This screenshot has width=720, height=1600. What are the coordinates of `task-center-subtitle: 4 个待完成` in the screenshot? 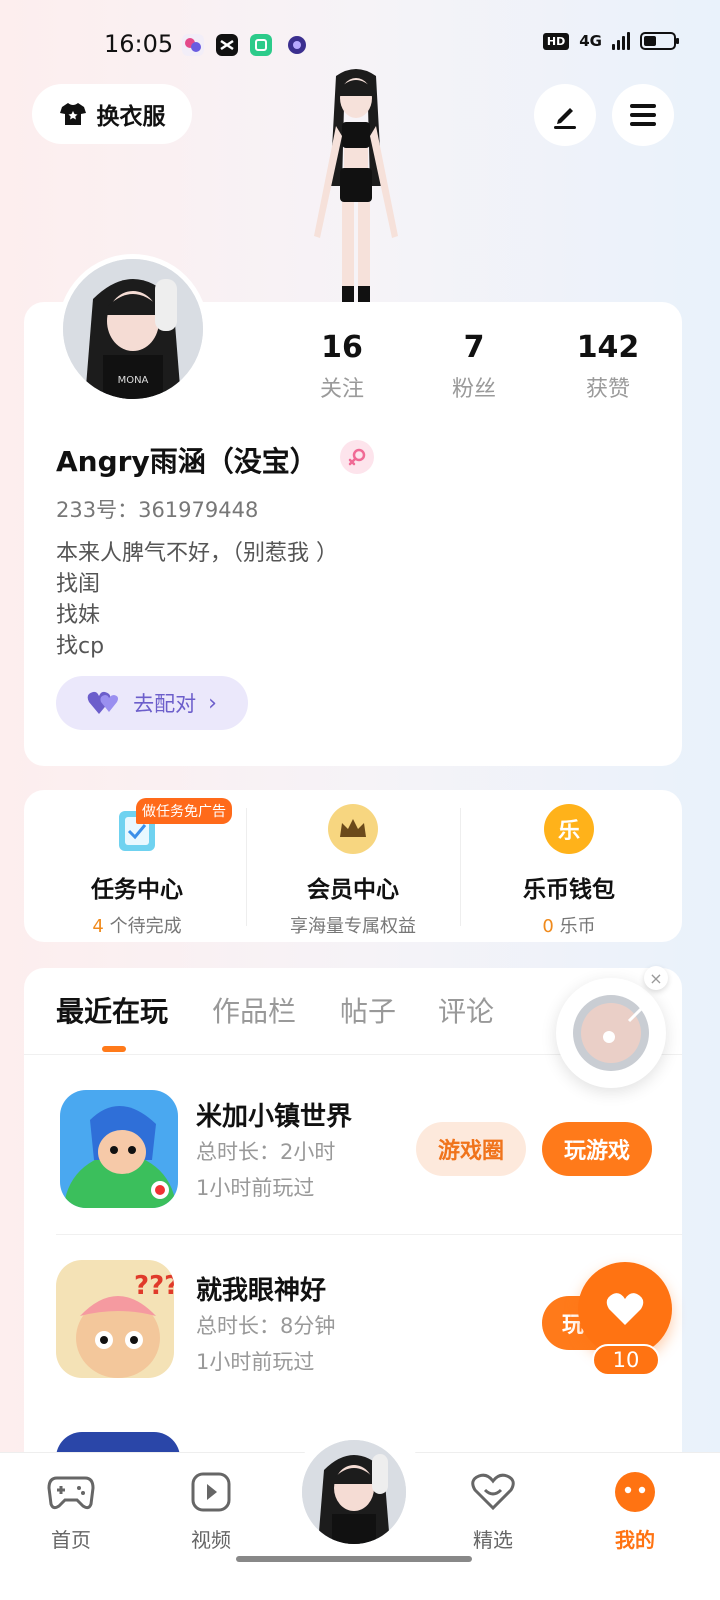 It's located at (137, 926).